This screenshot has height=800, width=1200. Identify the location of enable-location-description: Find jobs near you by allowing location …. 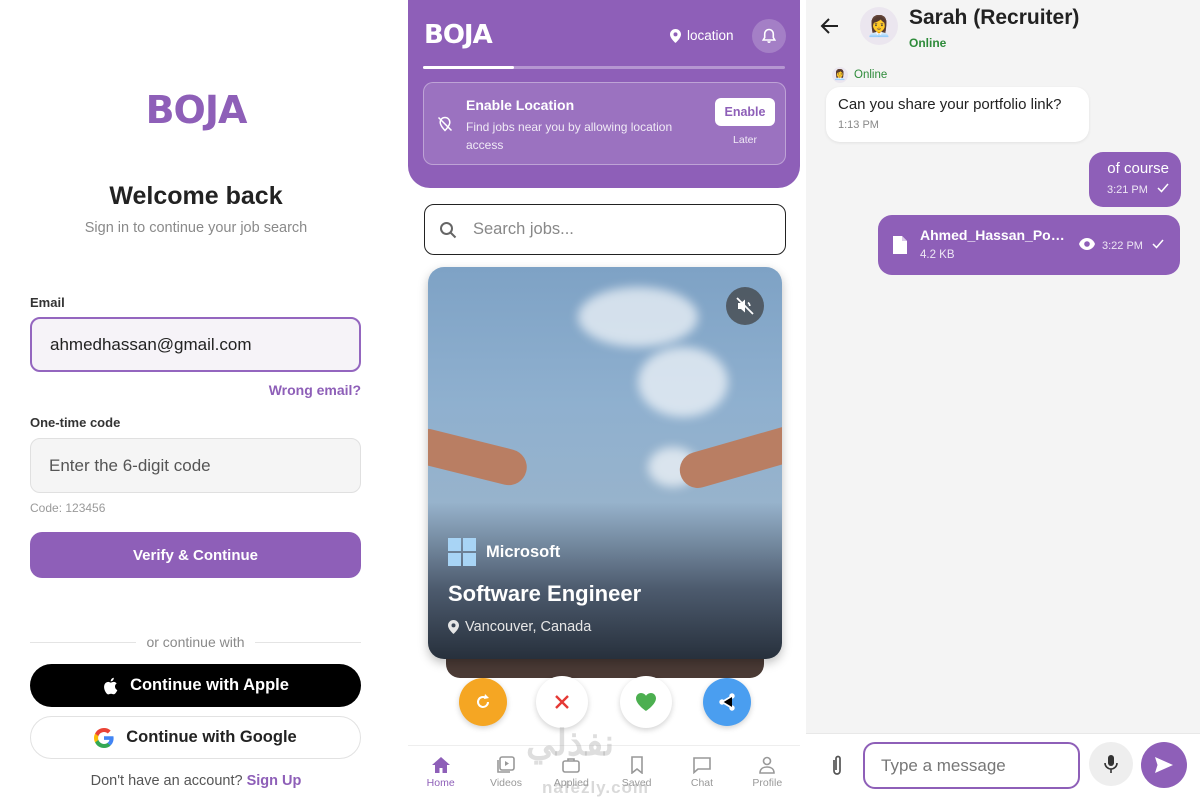
(569, 136).